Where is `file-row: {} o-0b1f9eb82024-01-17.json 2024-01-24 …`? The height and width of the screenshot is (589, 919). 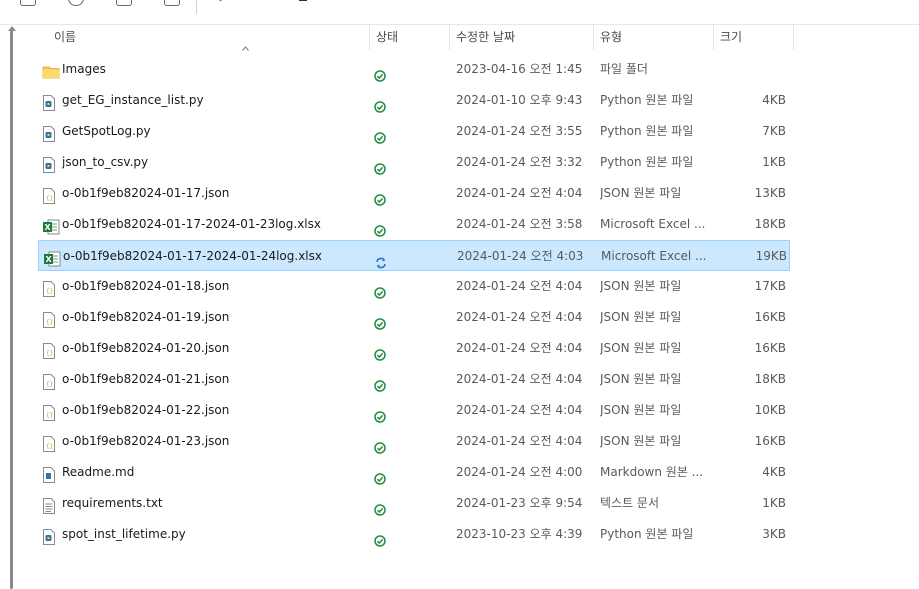
file-row: {} o-0b1f9eb82024-01-17.json 2024-01-24 … is located at coordinates (414, 193).